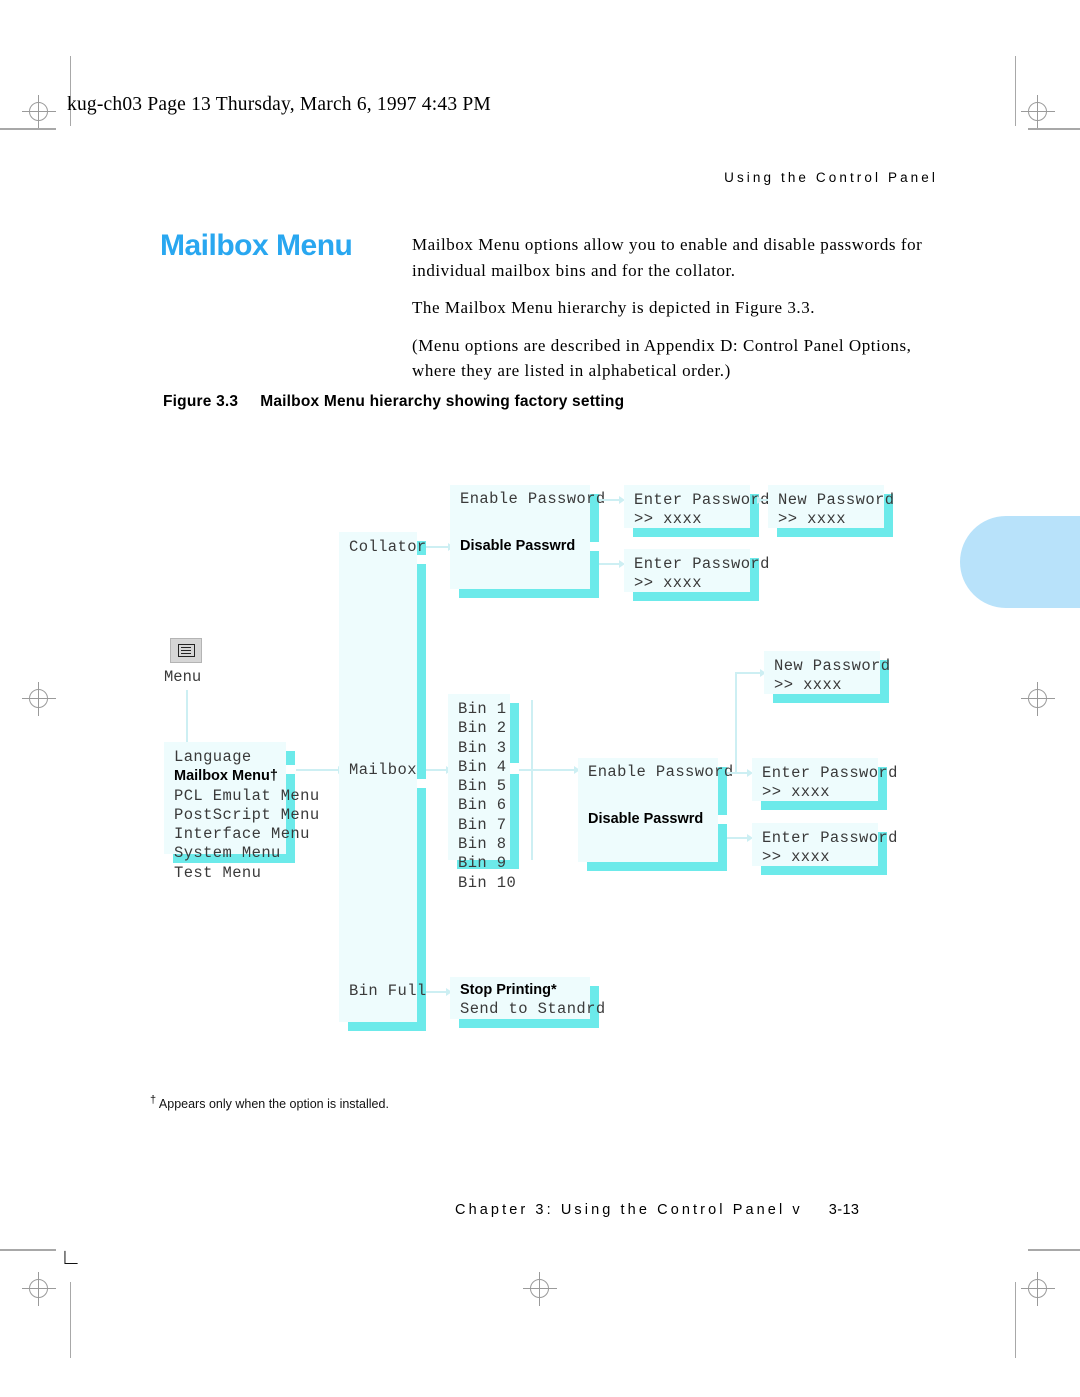  I want to click on bin-item-4: Bin 4, so click(482, 767).